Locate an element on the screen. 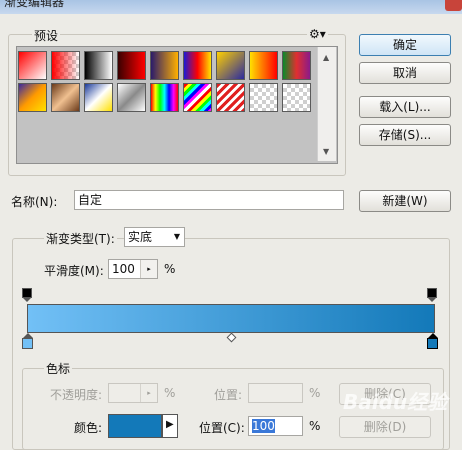  location-value: 100 is located at coordinates (263, 426).